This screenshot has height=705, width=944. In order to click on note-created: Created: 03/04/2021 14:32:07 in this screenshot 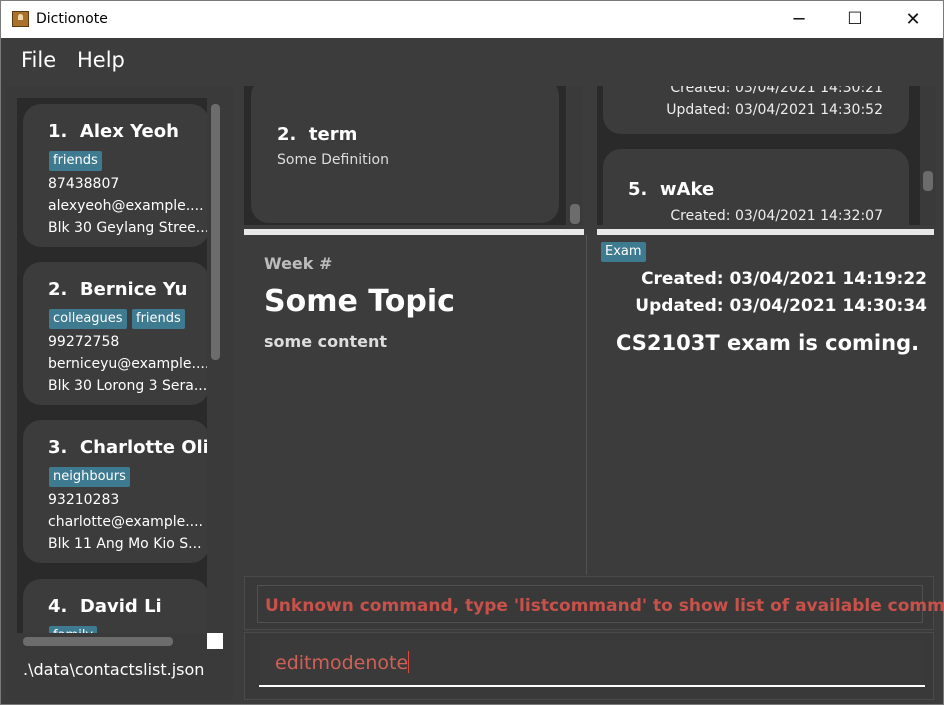, I will do `click(776, 216)`.